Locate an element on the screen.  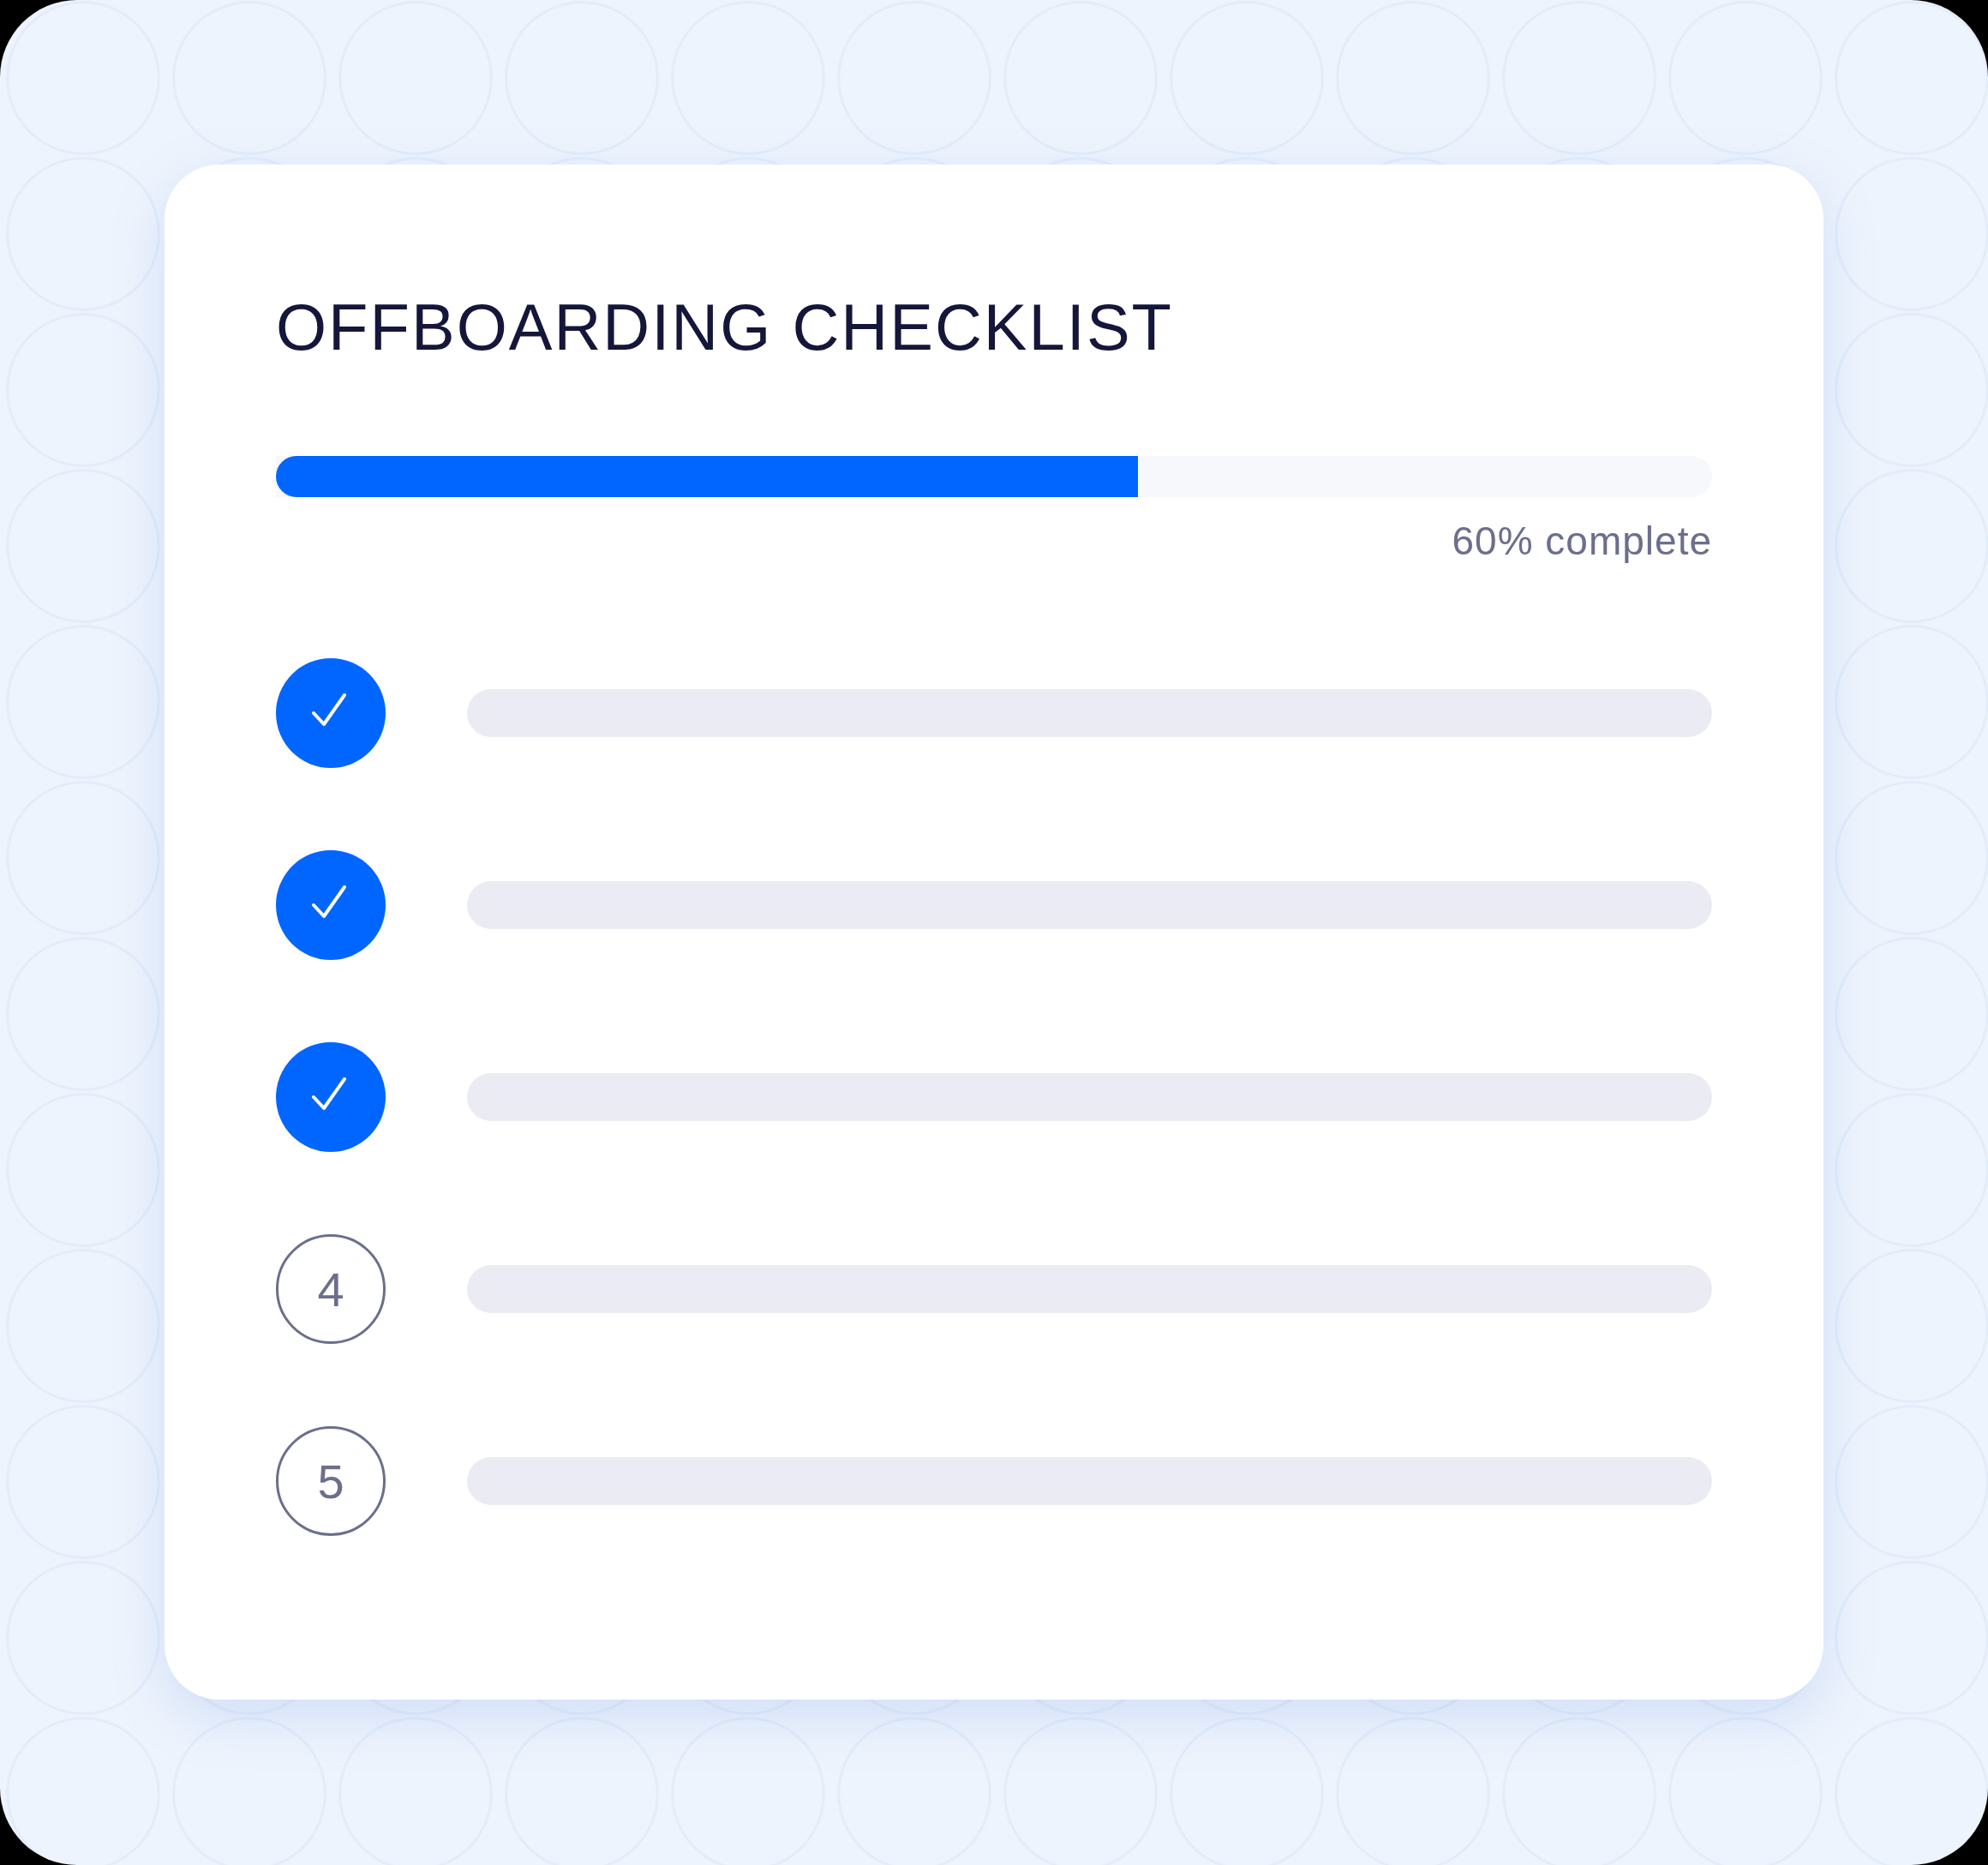
progress-label: 60% complete is located at coordinates (1582, 541).